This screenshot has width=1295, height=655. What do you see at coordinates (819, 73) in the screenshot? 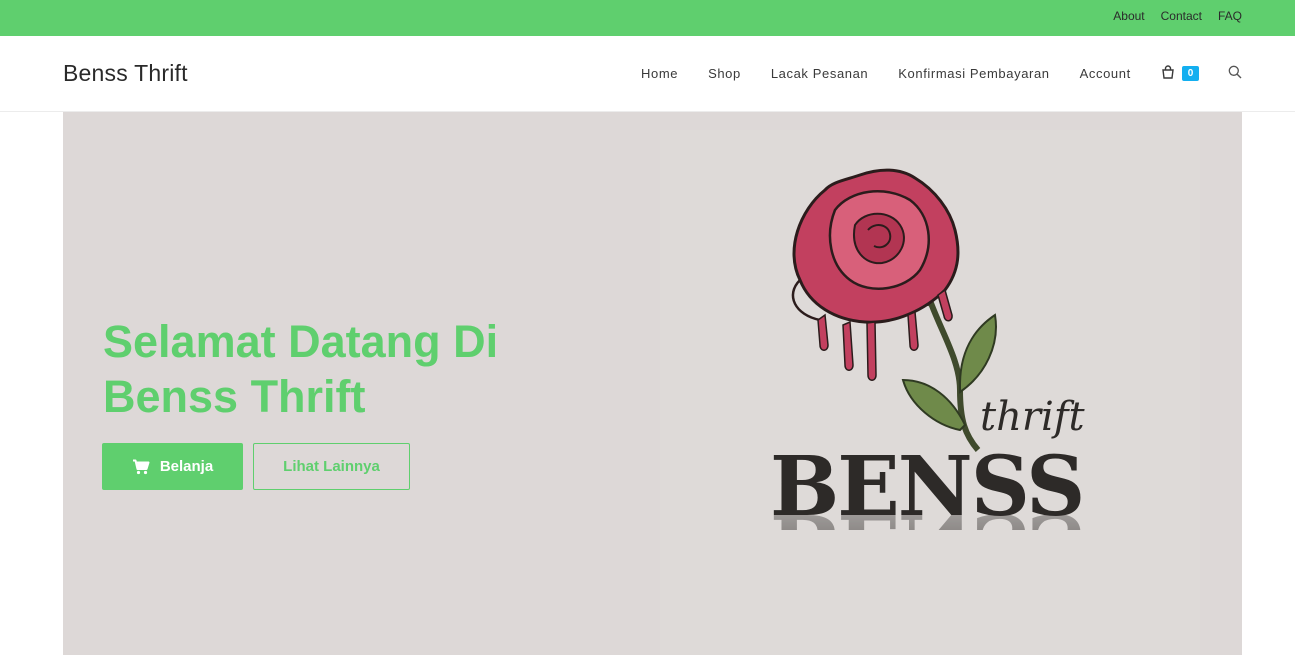
I see `nav-item-lacak-pesanan: Lacak Pesanan` at bounding box center [819, 73].